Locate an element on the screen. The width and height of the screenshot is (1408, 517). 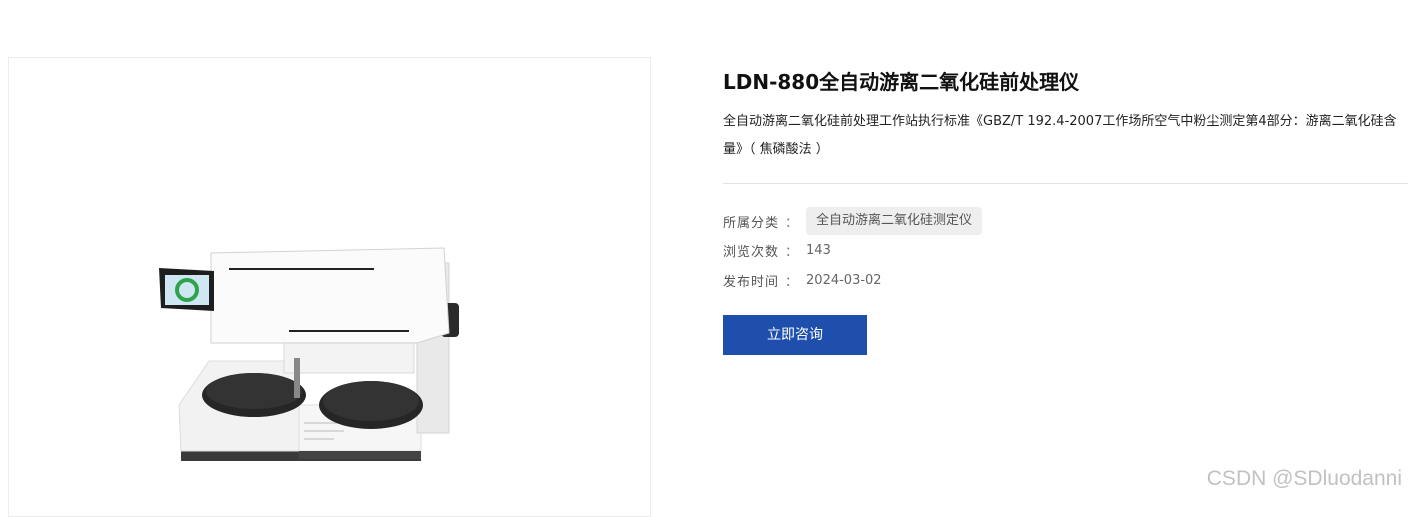
category-label: 所属分类 is located at coordinates (751, 223).